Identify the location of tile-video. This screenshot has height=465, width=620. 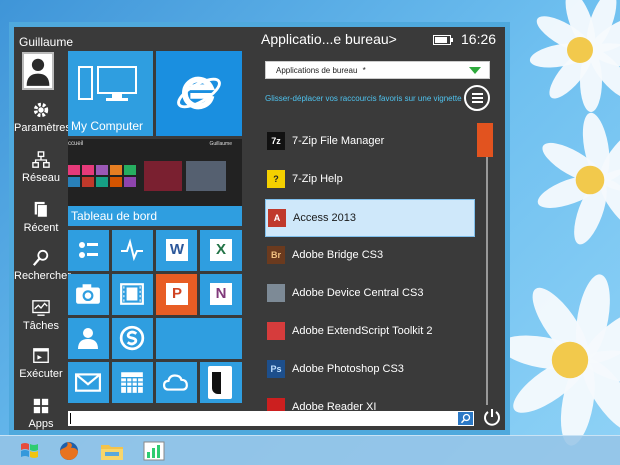
(132, 294).